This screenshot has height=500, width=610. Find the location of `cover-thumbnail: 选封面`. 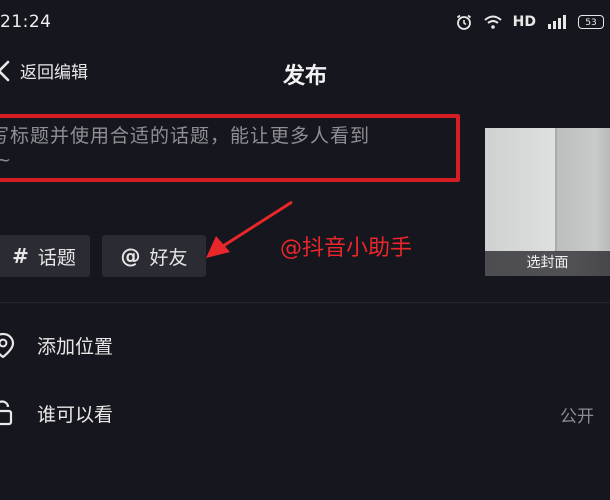

cover-thumbnail: 选封面 is located at coordinates (547, 202).